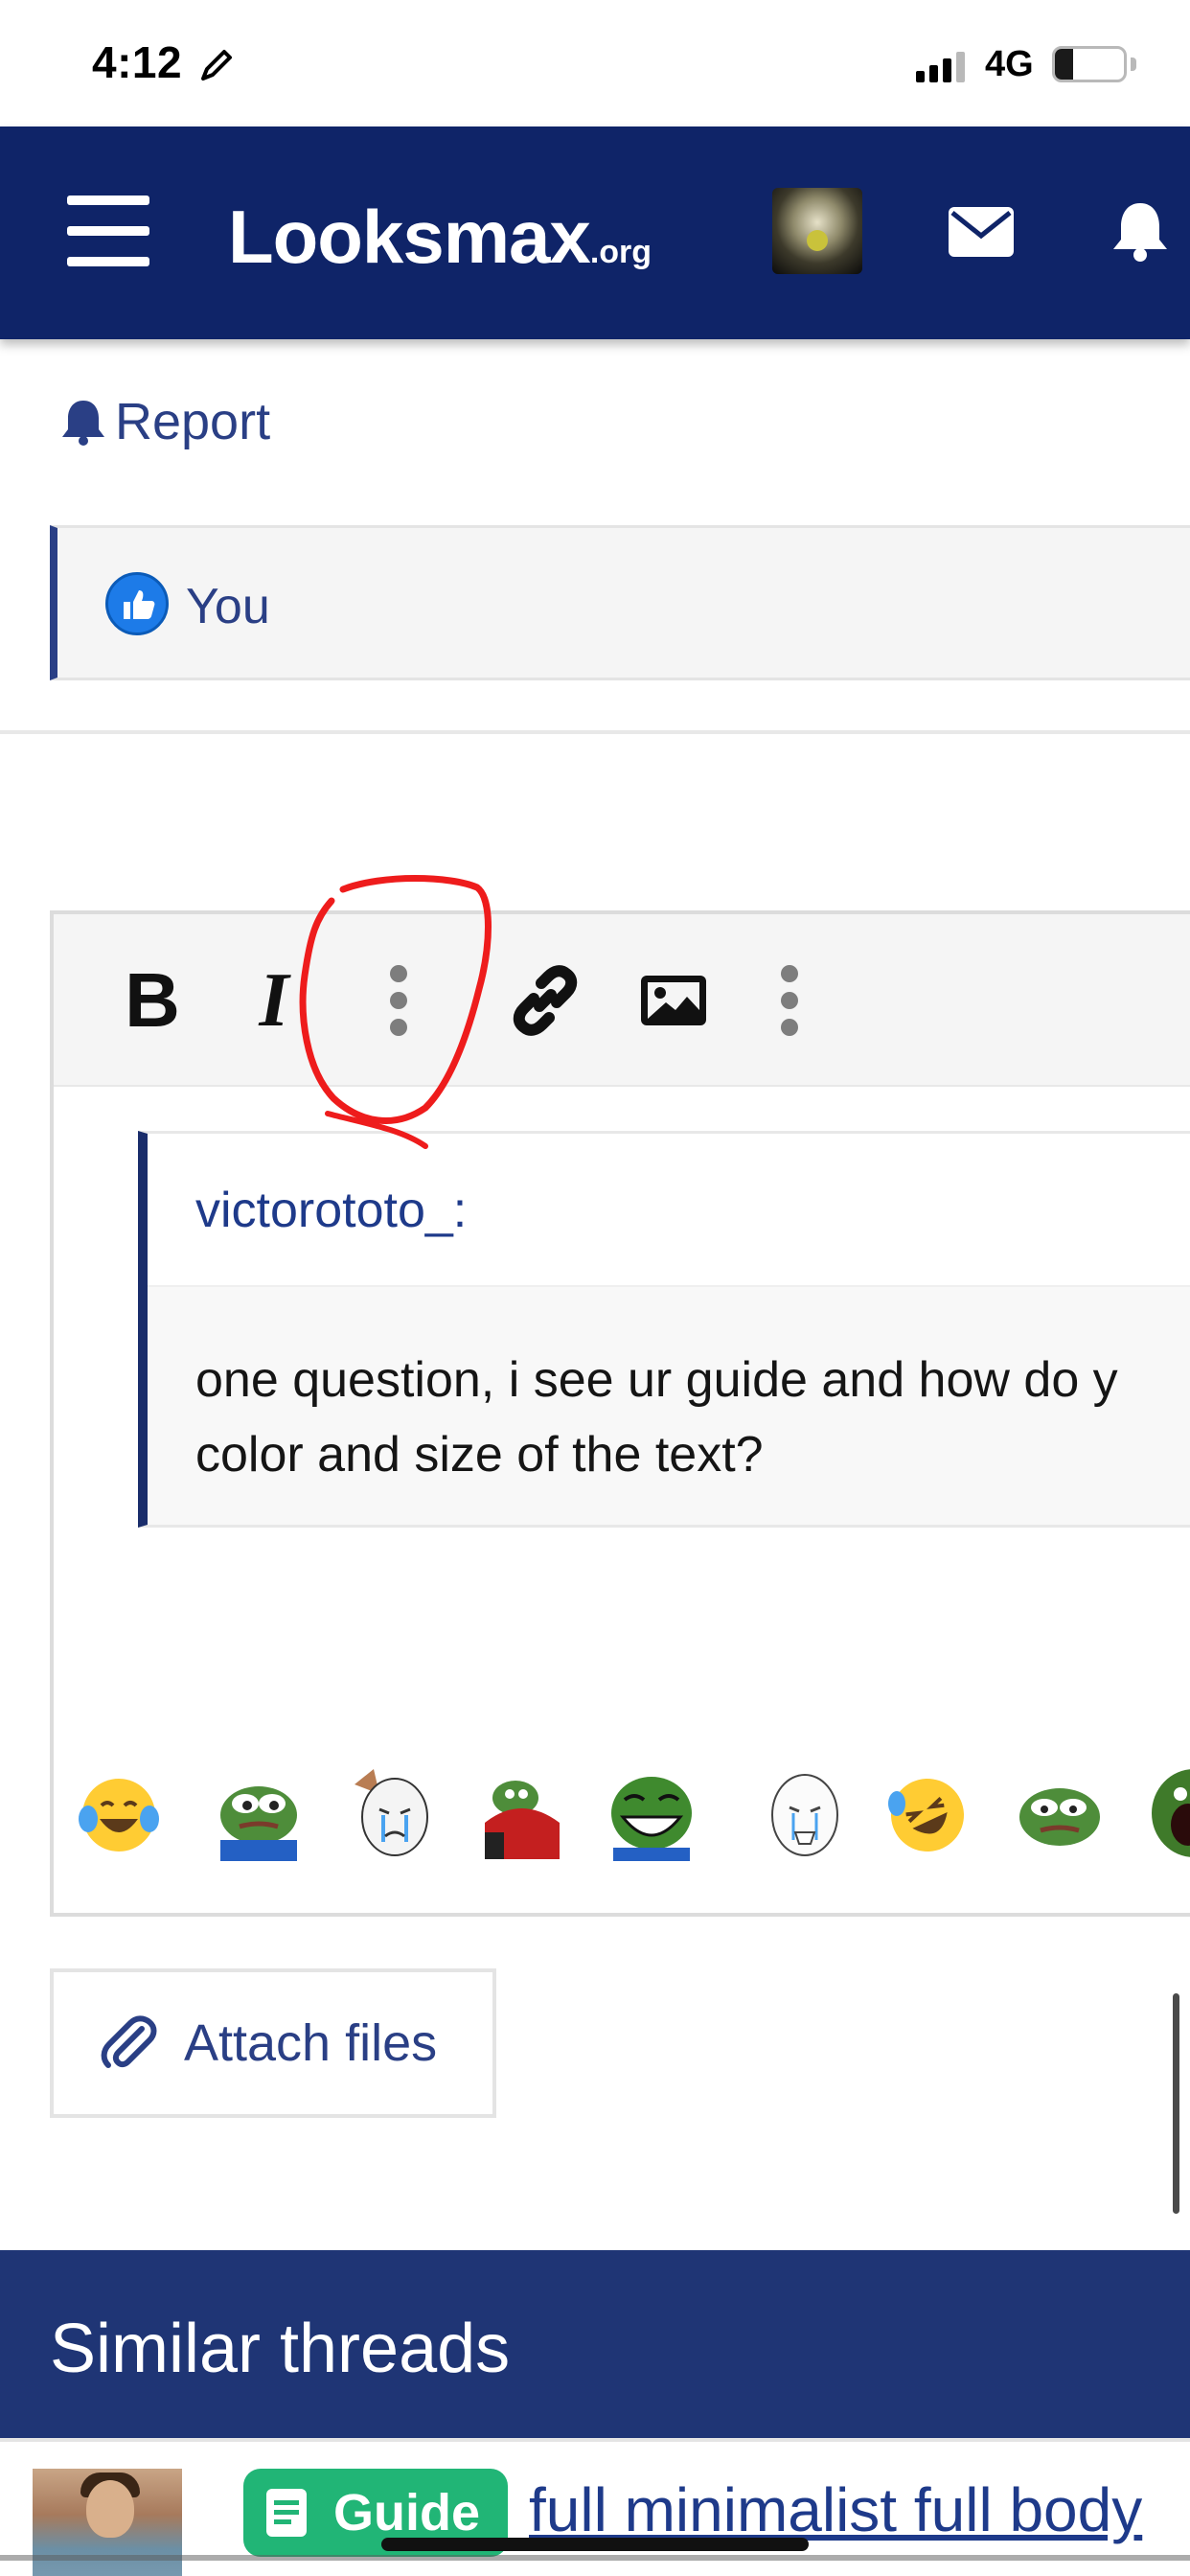 The height and width of the screenshot is (2576, 1190). I want to click on image-icon, so click(673, 1000).